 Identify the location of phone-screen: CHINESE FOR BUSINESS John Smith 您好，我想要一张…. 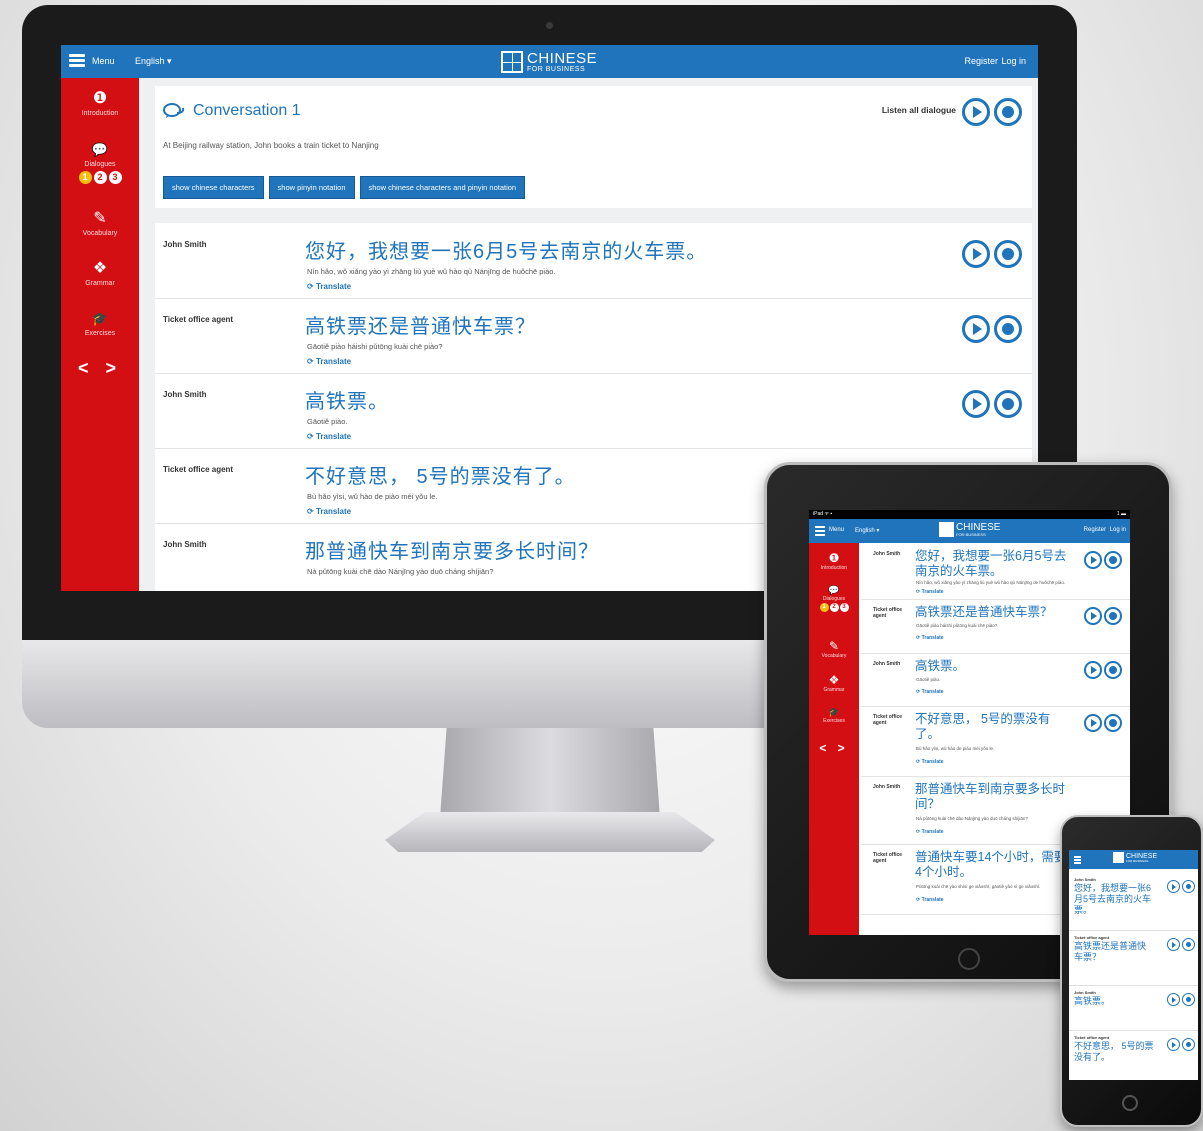
(1133, 965).